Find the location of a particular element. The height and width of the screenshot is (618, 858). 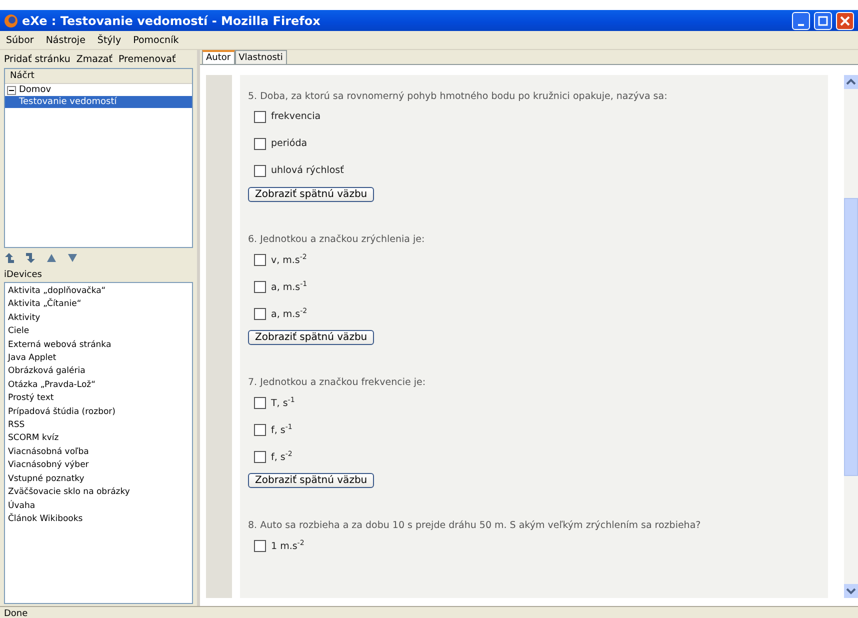

promote-arrow-icon is located at coordinates (9, 258).